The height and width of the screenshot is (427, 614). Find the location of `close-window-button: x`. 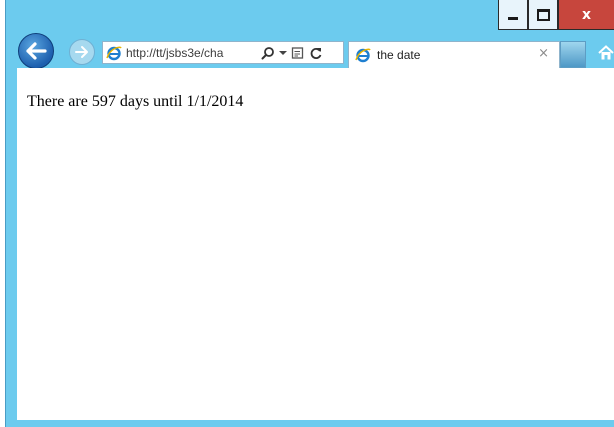

close-window-button: x is located at coordinates (586, 15).